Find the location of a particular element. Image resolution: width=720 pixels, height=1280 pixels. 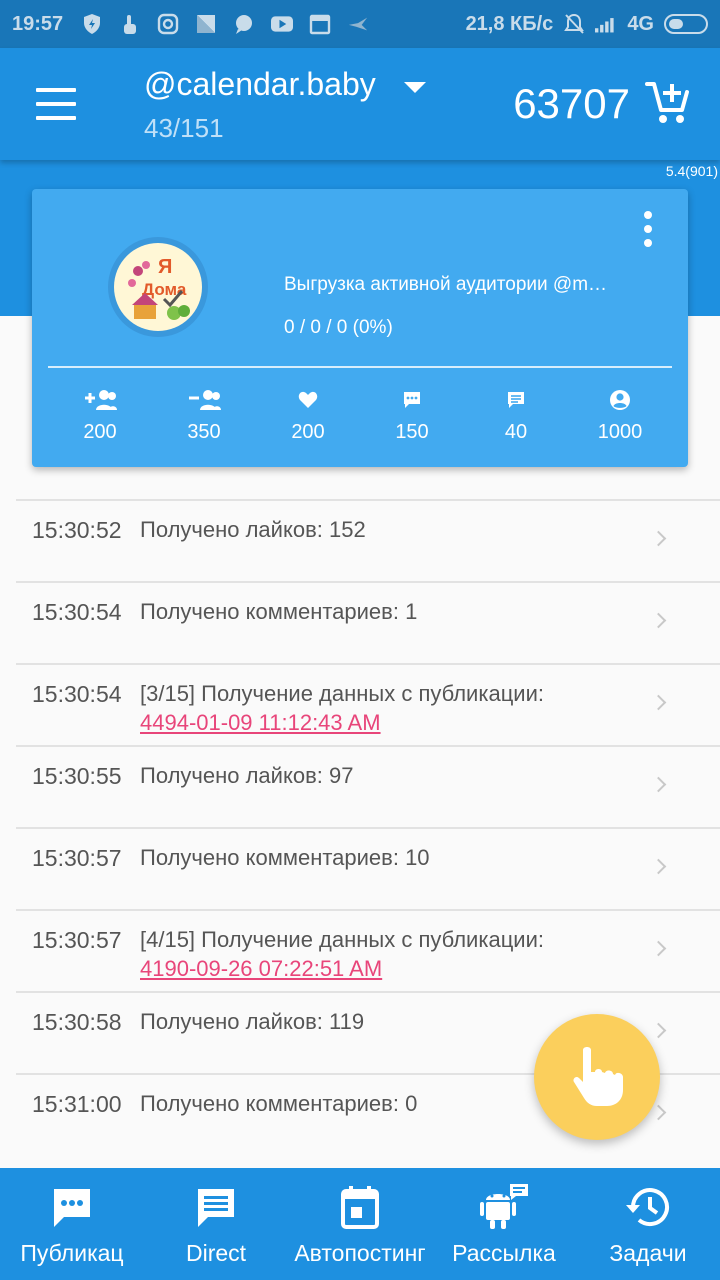

touch-icon is located at coordinates (130, 24).